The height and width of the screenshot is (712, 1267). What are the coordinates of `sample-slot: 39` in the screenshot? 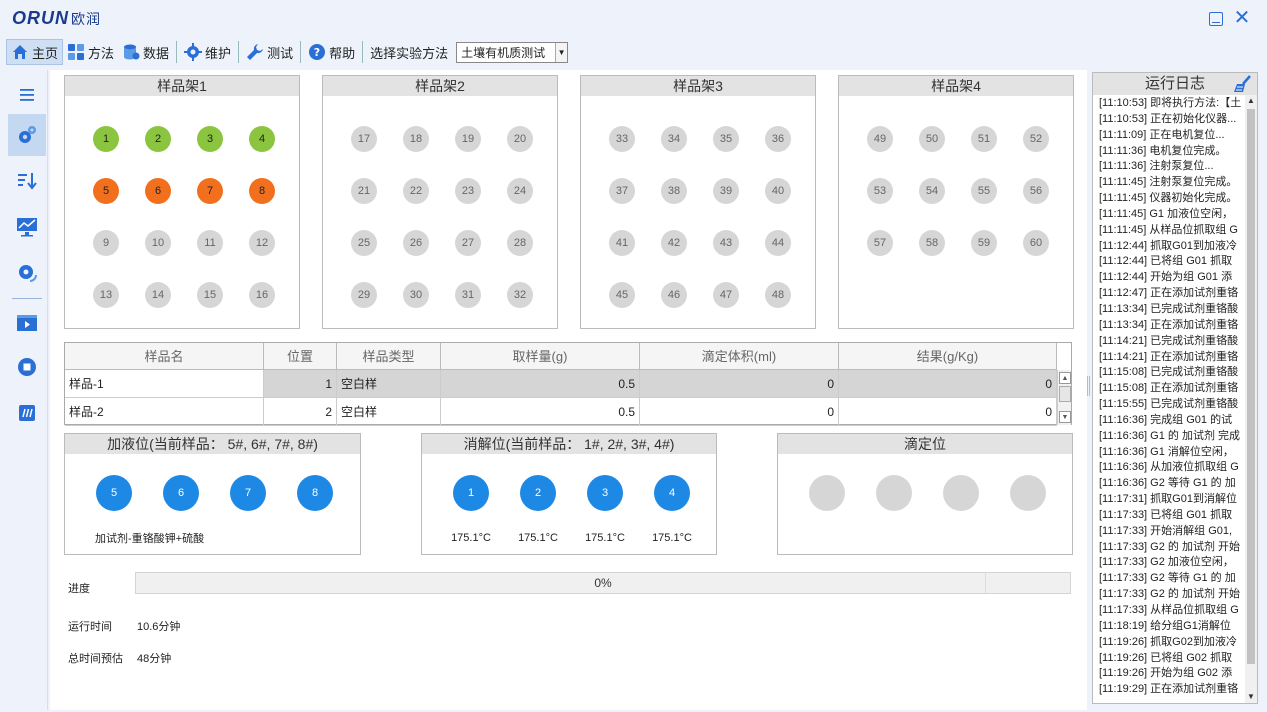 It's located at (726, 191).